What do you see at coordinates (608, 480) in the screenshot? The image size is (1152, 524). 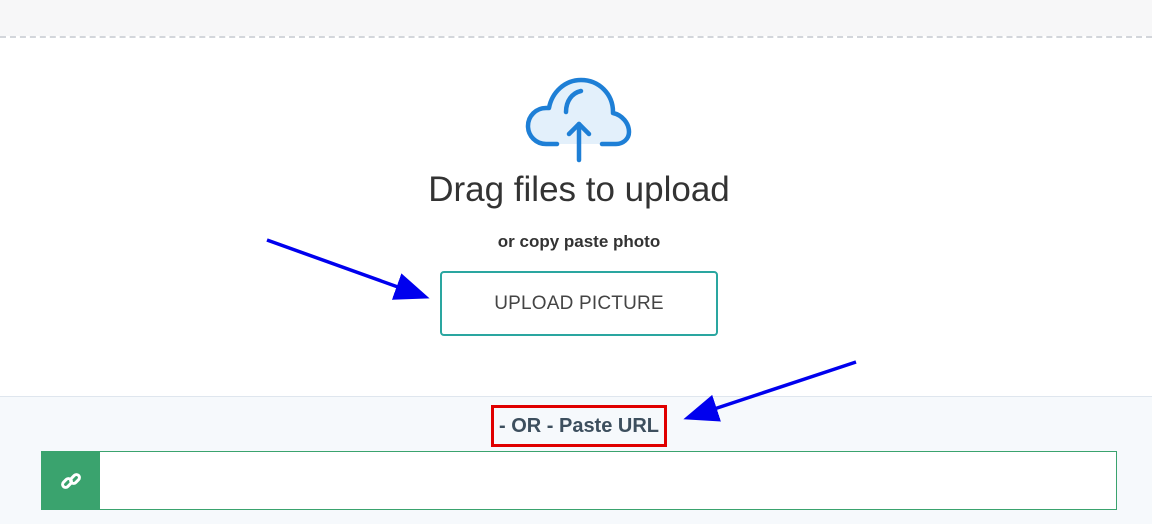 I see `url-input` at bounding box center [608, 480].